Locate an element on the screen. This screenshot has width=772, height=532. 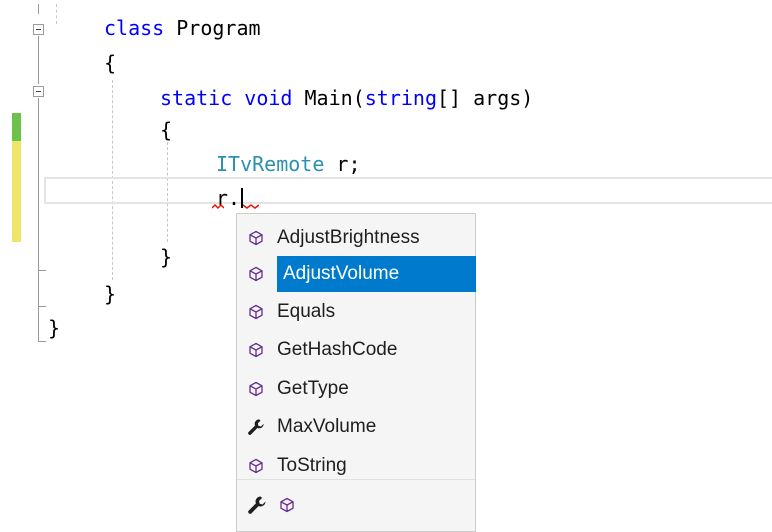
indent-guide is located at coordinates (56, 14).